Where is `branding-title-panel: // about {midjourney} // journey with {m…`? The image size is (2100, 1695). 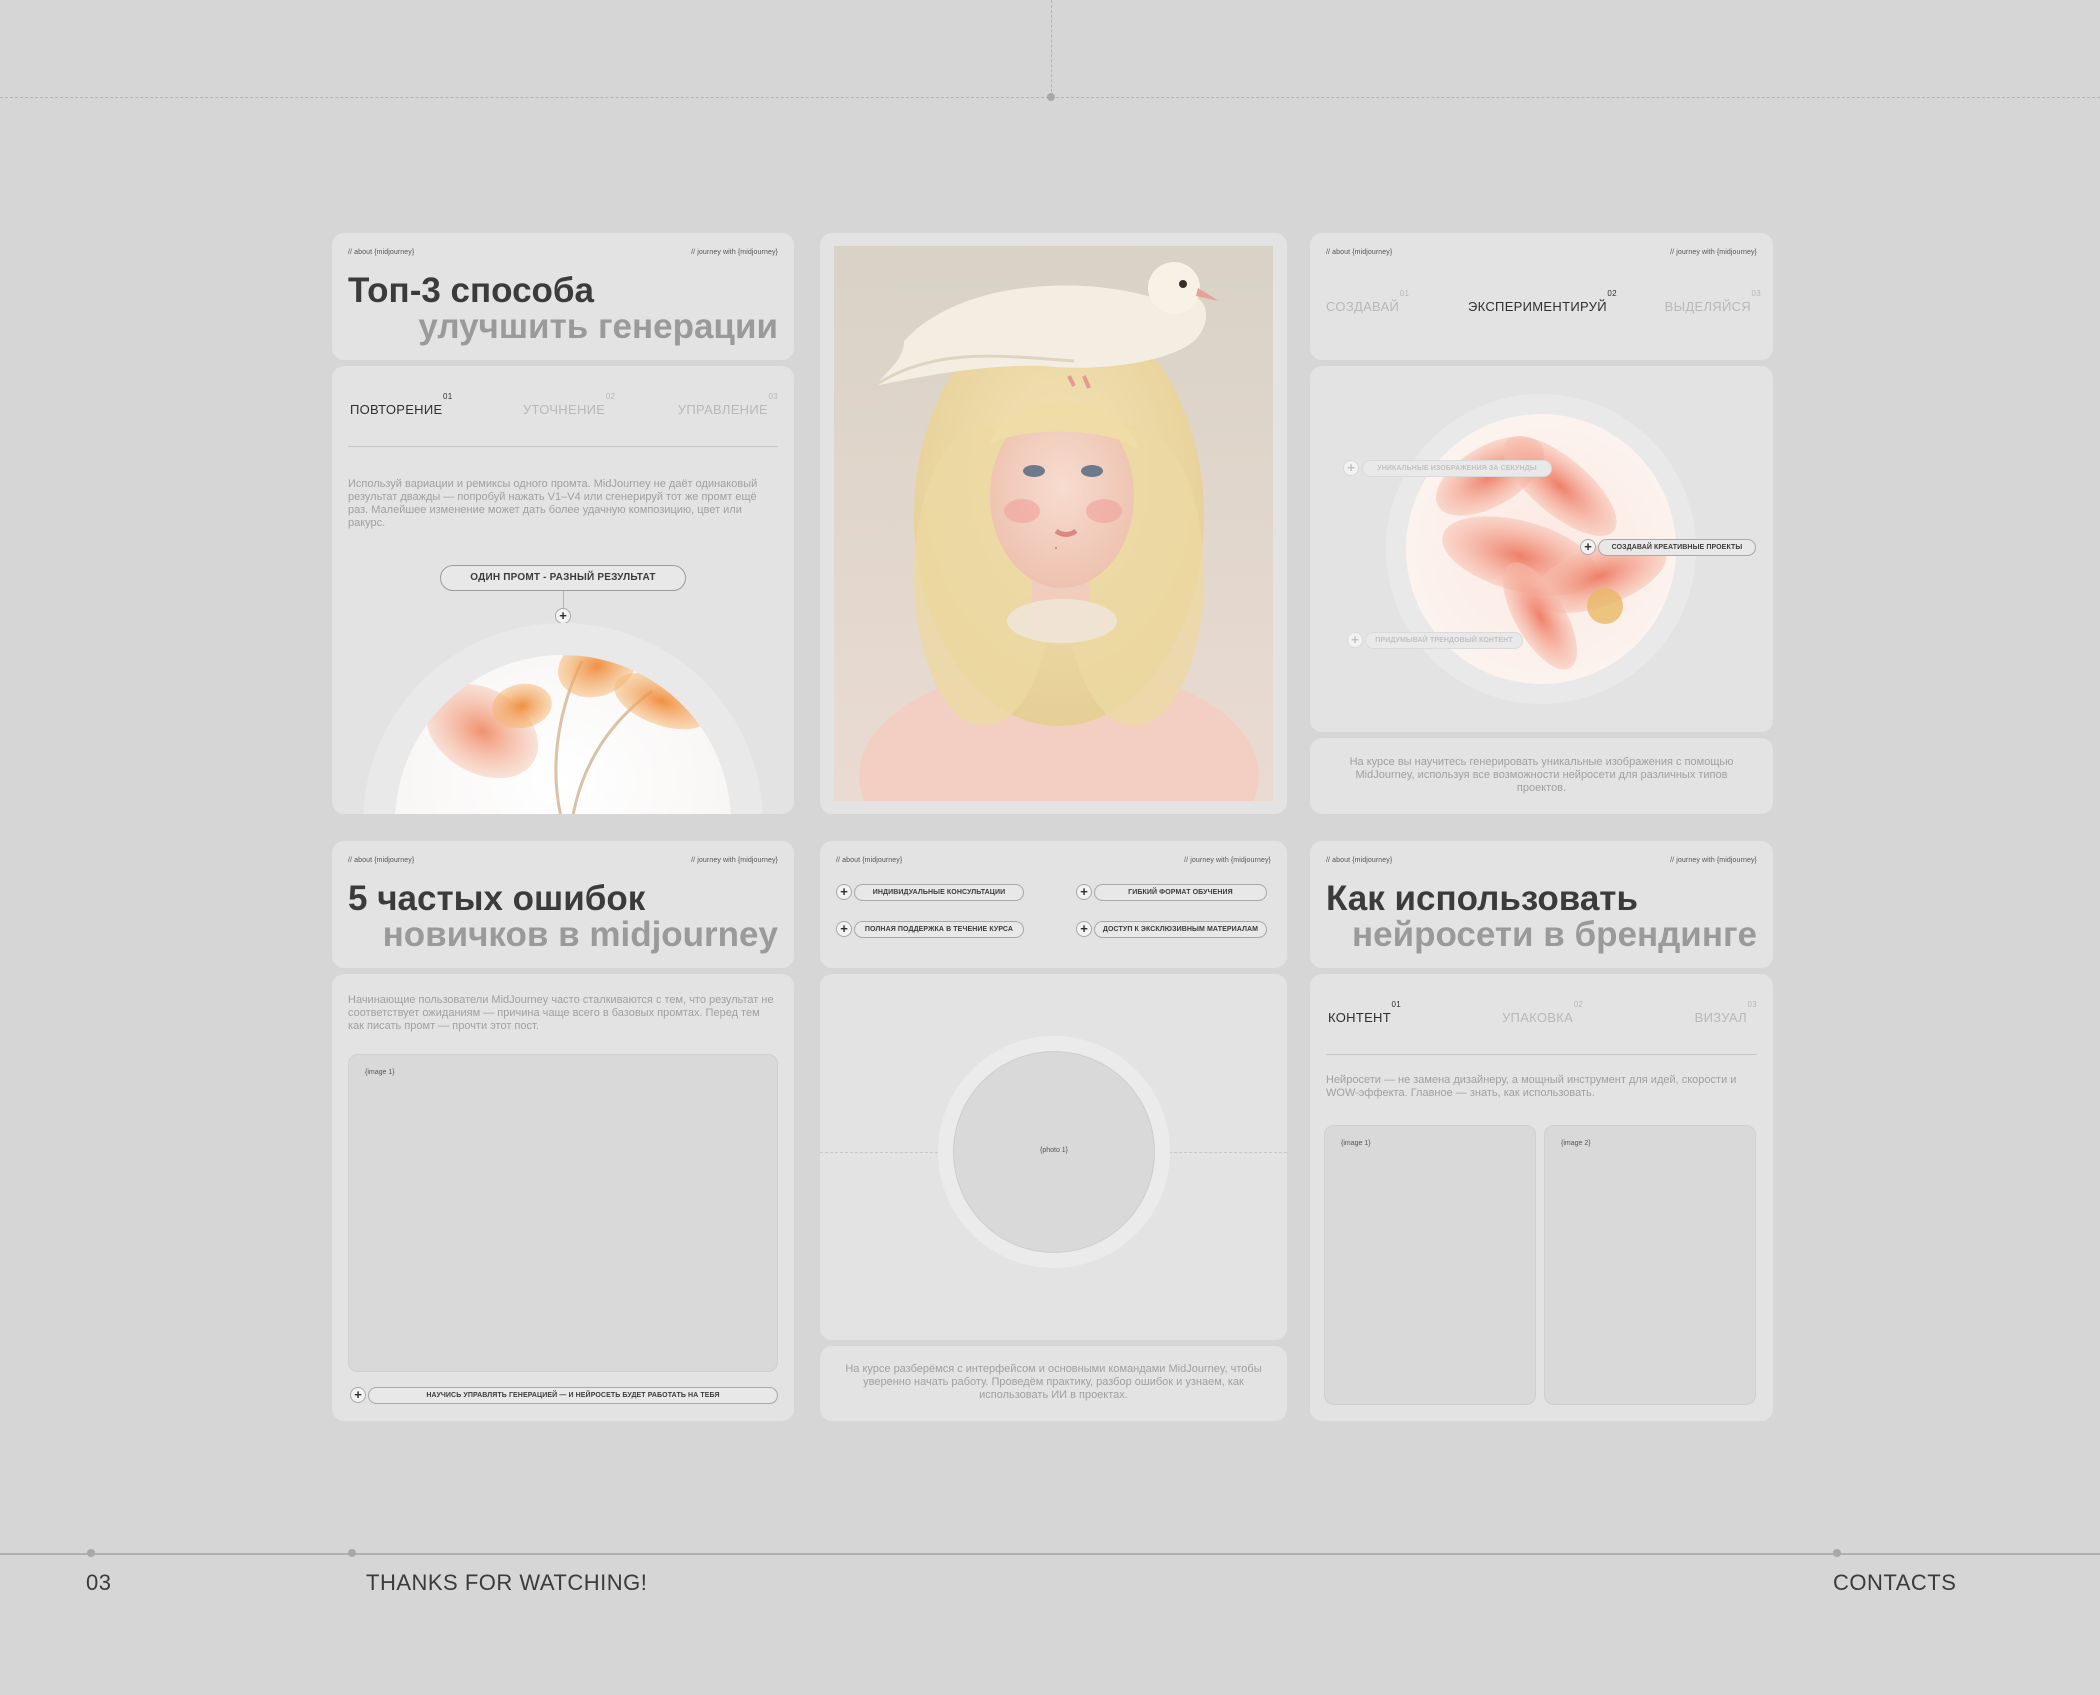 branding-title-panel: // about {midjourney} // journey with {m… is located at coordinates (1541, 904).